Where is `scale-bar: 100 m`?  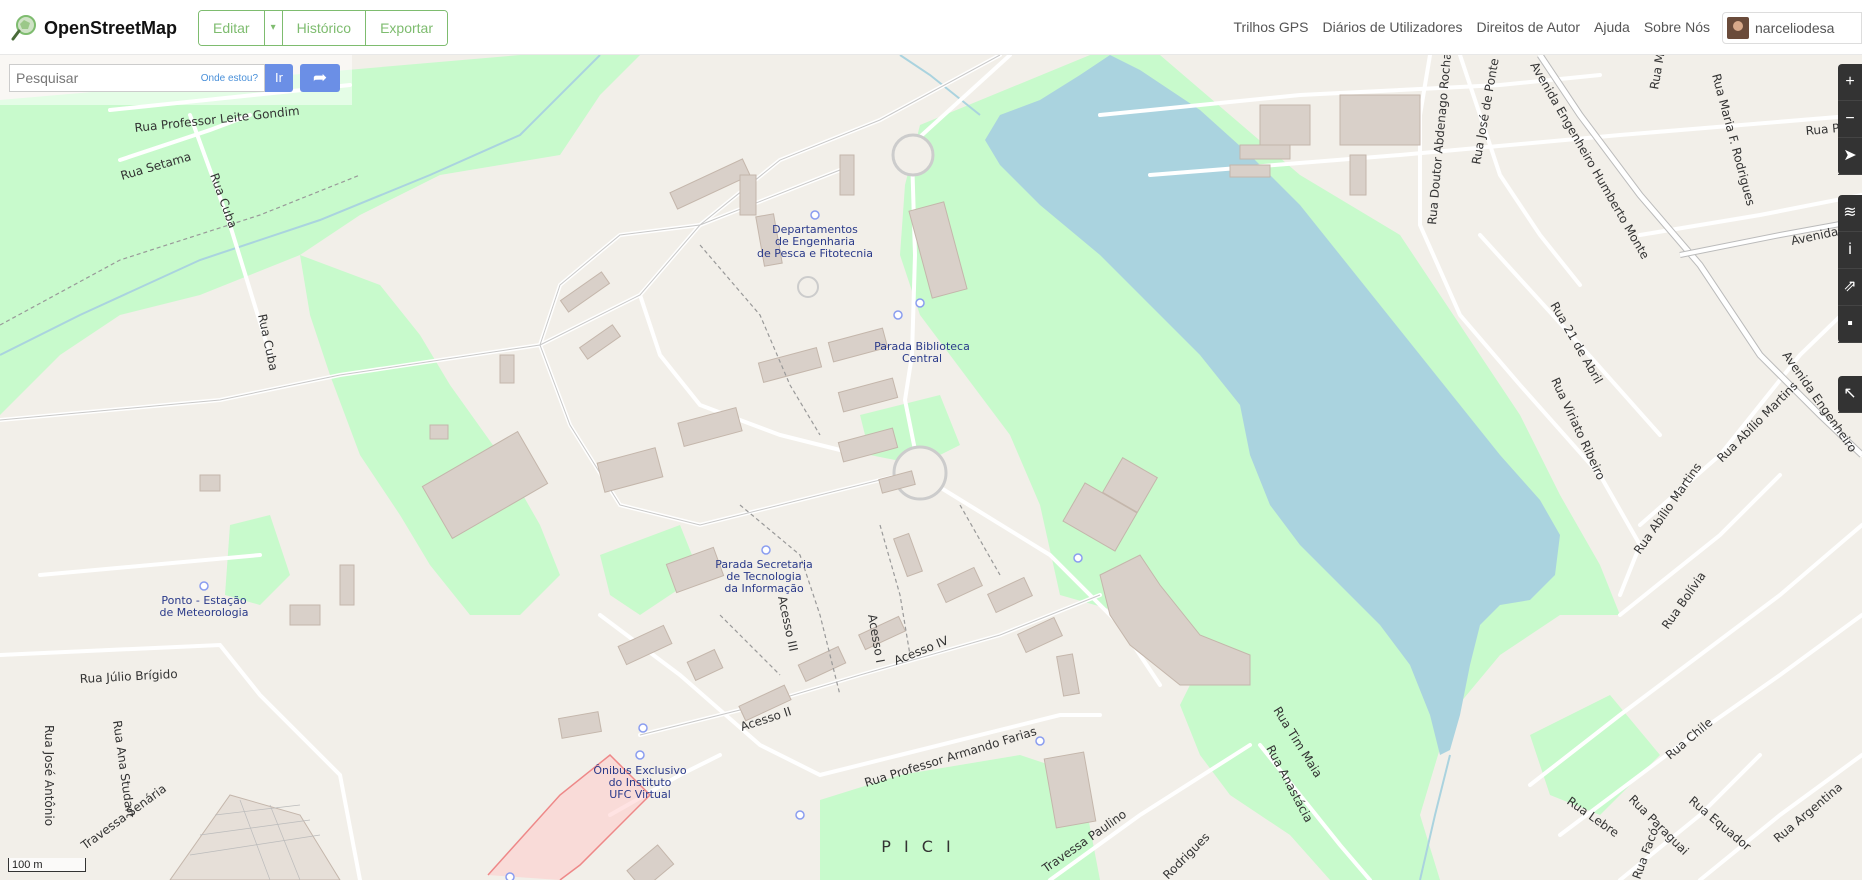
scale-bar: 100 m is located at coordinates (47, 865).